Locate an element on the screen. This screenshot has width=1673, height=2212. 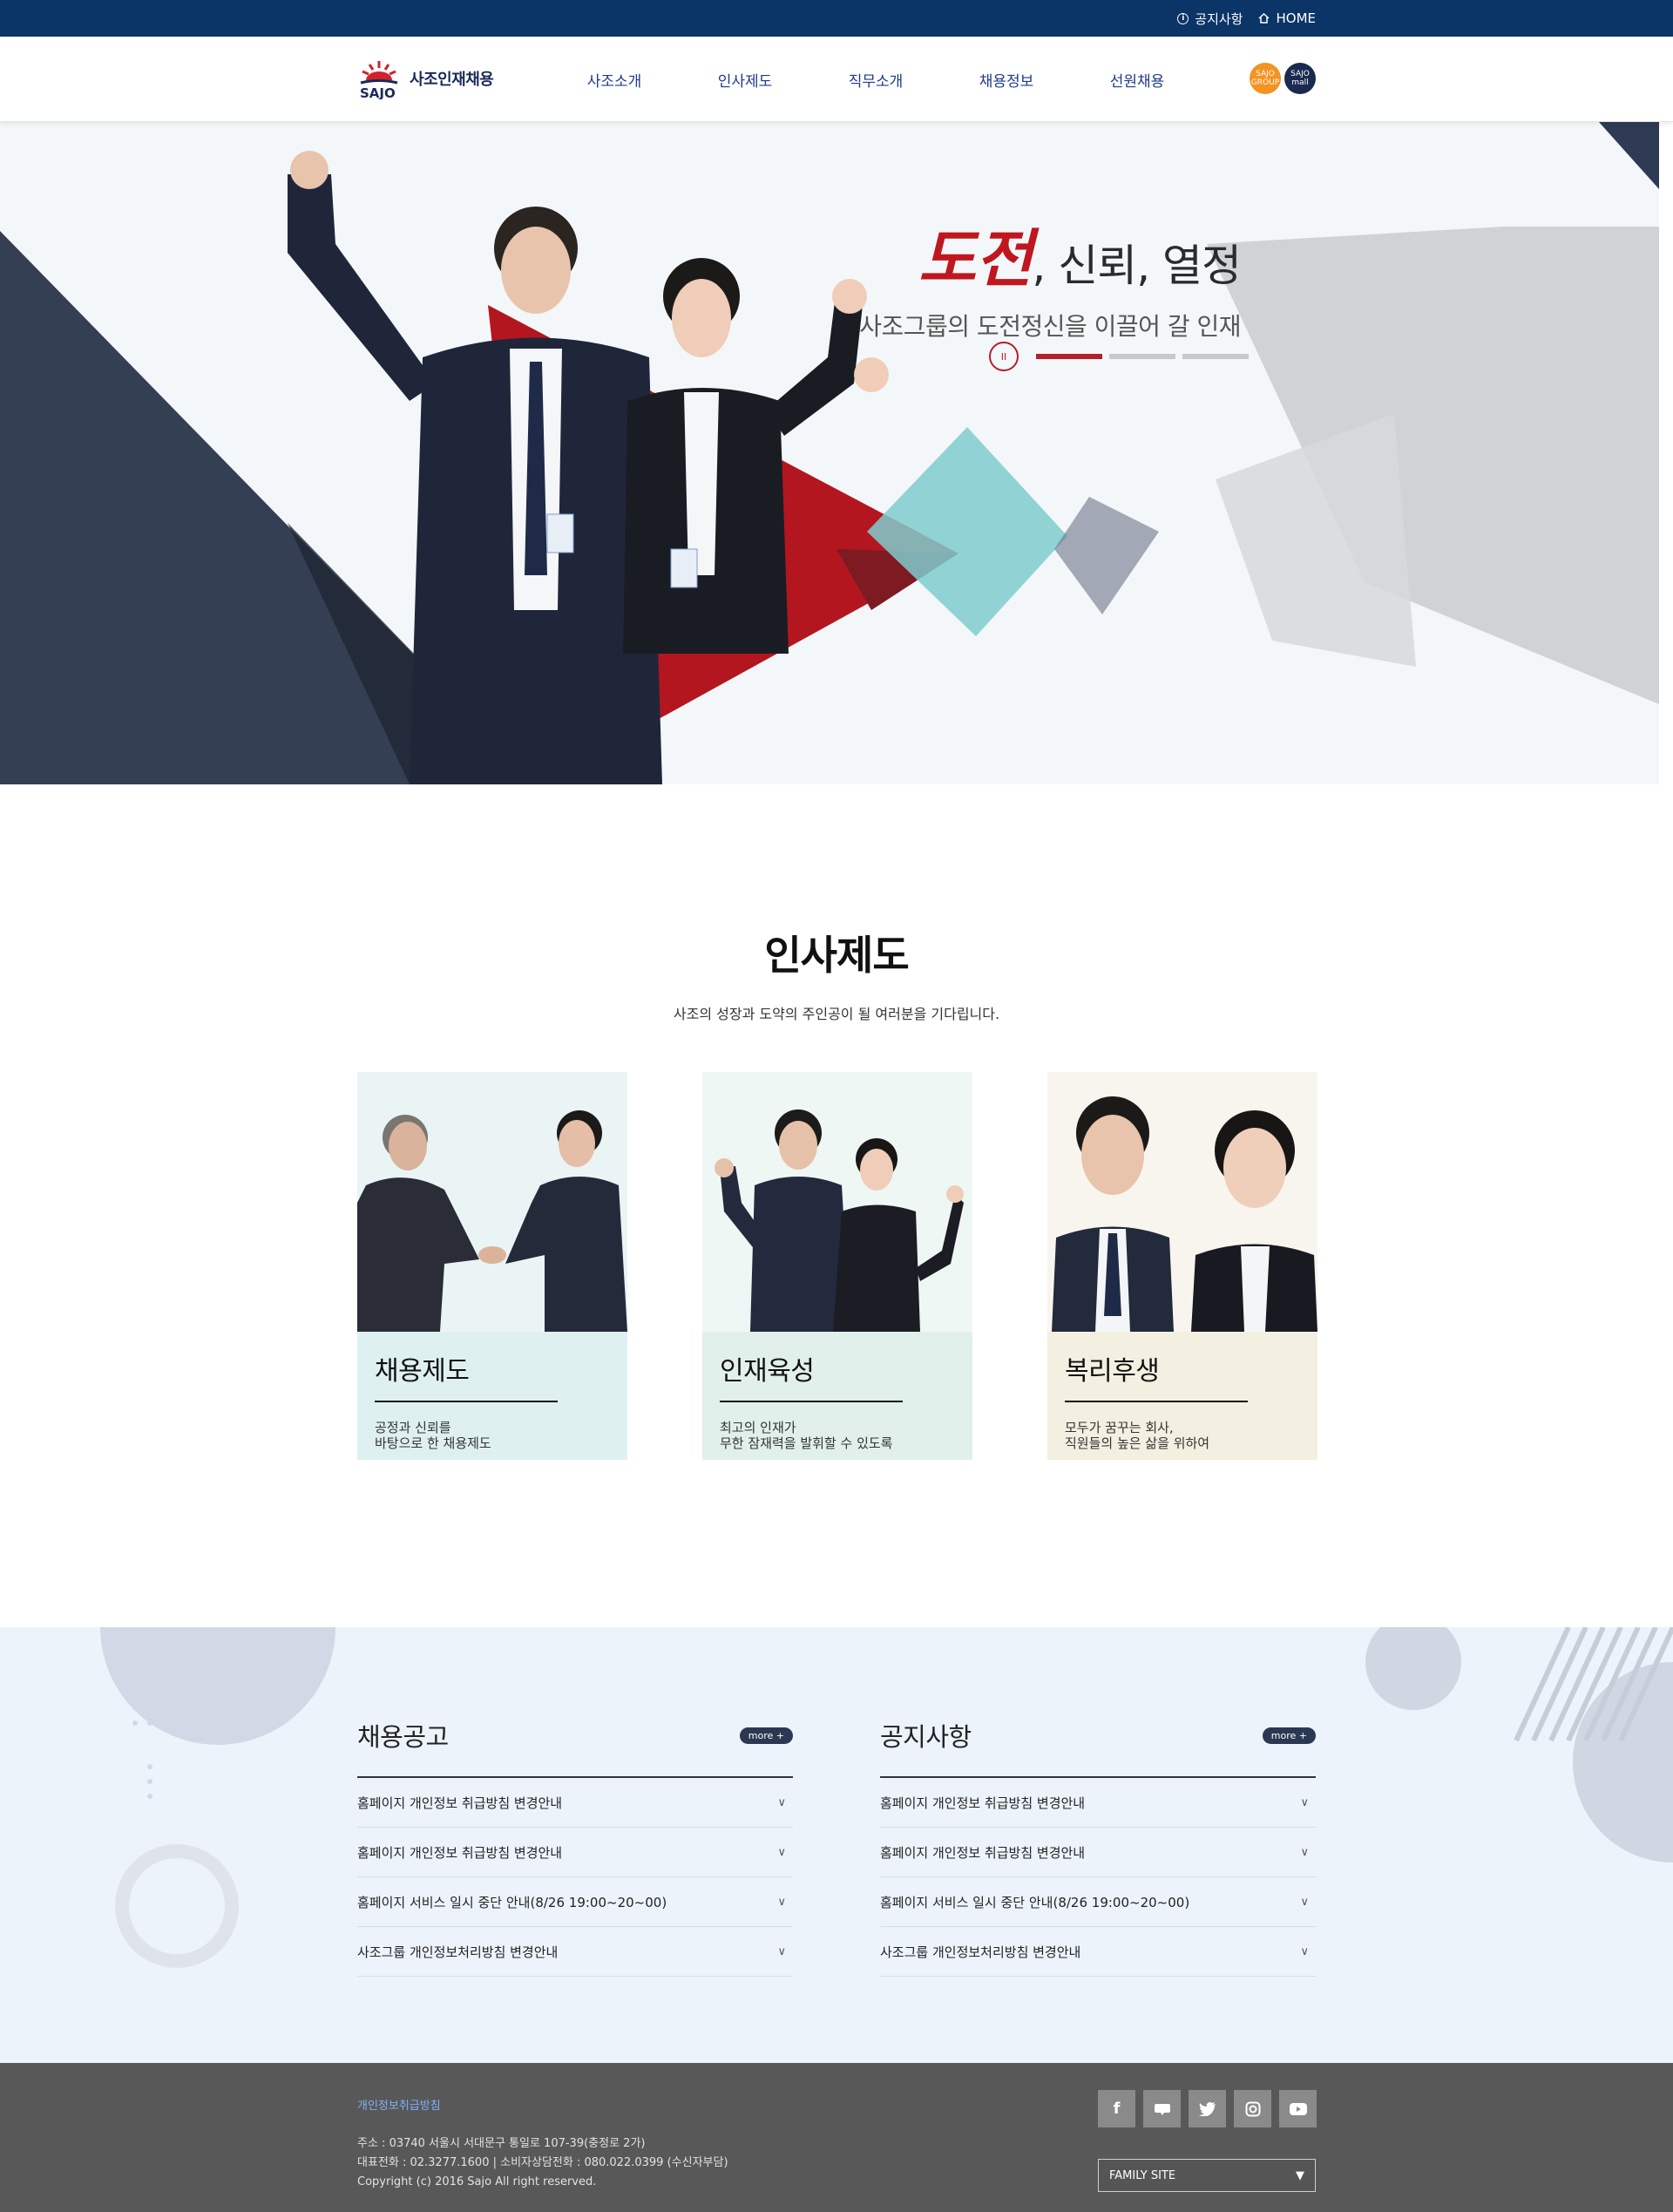
card-desc-line2: 직원들의 높은 삶을 위하여 is located at coordinates (1137, 1443).